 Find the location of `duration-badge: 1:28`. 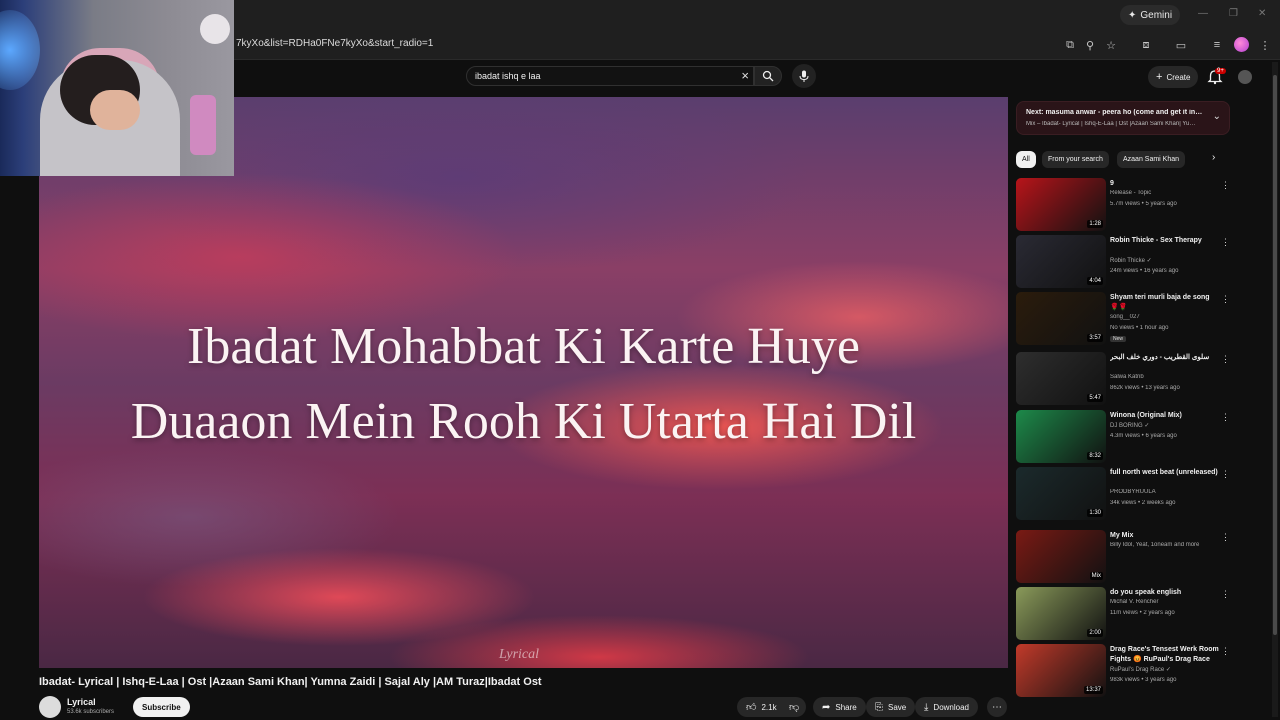

duration-badge: 1:28 is located at coordinates (1095, 224).